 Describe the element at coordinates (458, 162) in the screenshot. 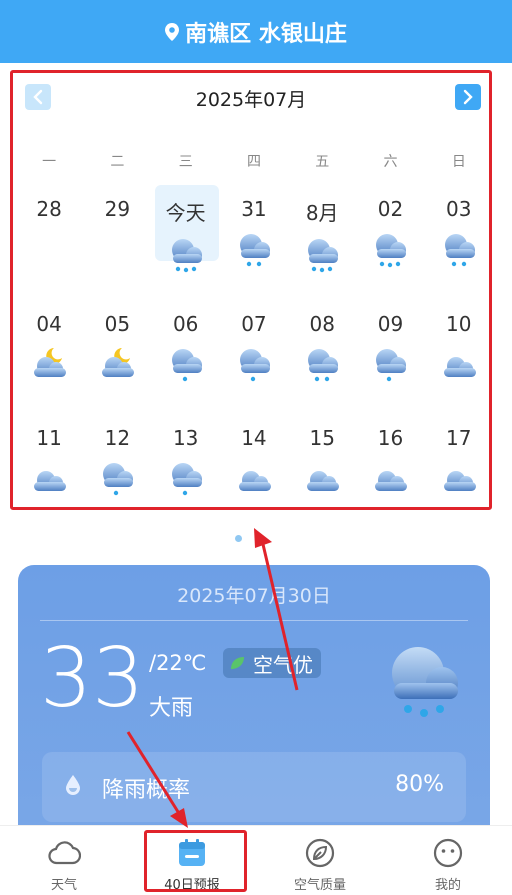

I see `weekday-label: 日` at that location.